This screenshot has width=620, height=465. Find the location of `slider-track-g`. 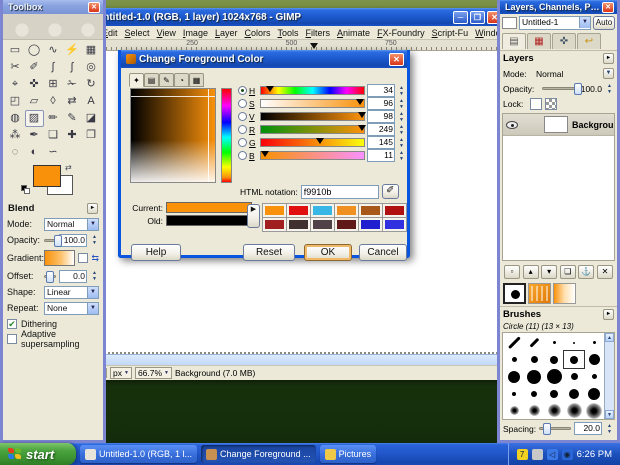

slider-track-g is located at coordinates (312, 142).